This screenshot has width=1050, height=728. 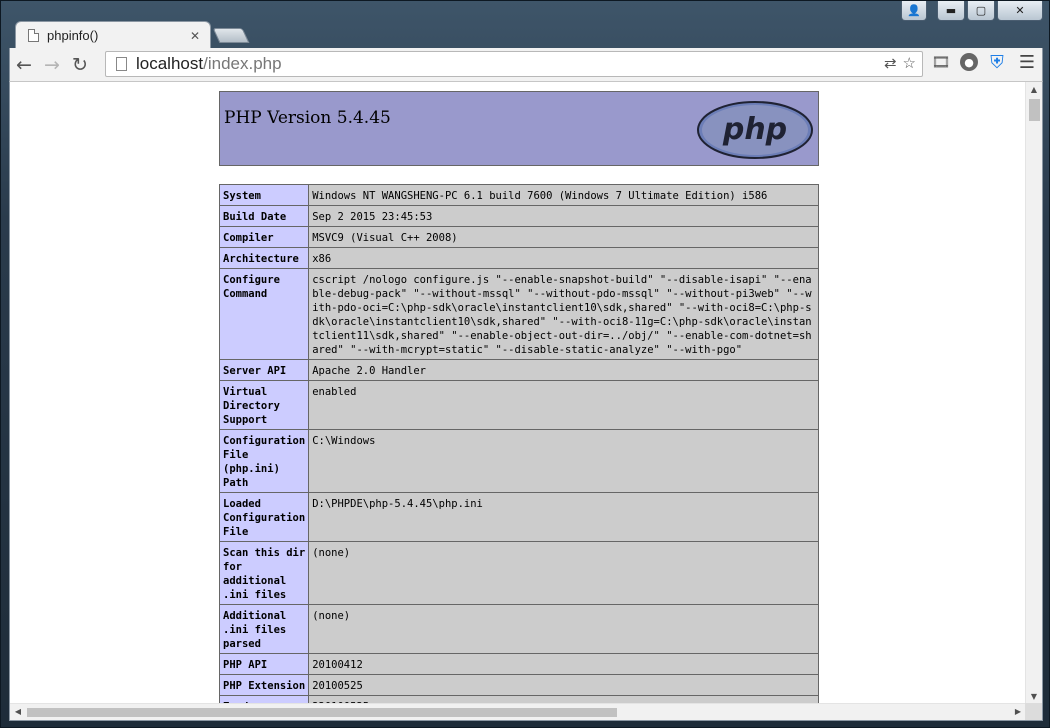 What do you see at coordinates (73, 35) in the screenshot?
I see `tab-title: phpinfo()` at bounding box center [73, 35].